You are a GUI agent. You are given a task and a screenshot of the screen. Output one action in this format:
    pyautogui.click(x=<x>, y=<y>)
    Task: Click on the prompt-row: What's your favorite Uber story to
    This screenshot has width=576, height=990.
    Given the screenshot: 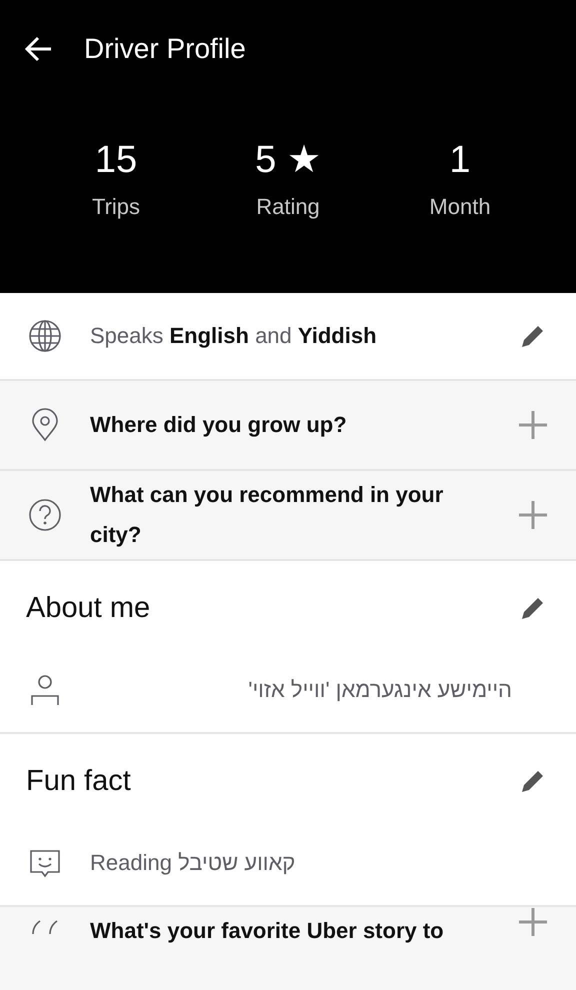 What is the action you would take?
    pyautogui.click(x=288, y=948)
    